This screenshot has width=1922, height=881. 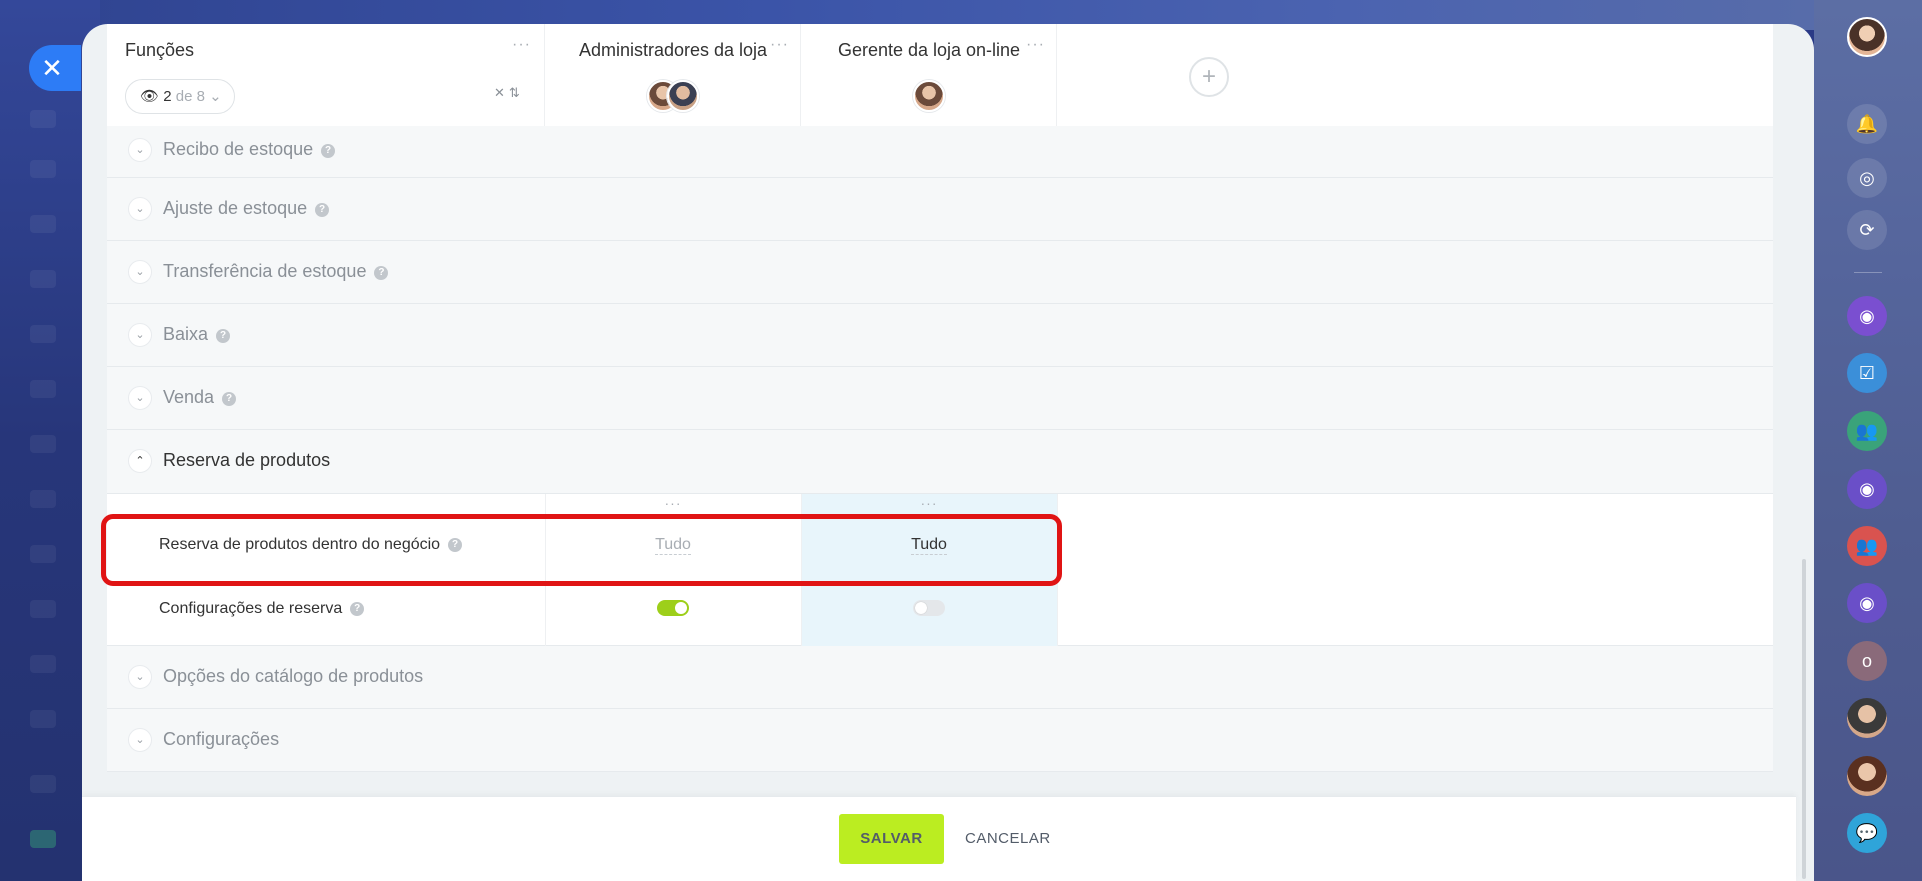 What do you see at coordinates (1209, 77) in the screenshot?
I see `add-role-button: +` at bounding box center [1209, 77].